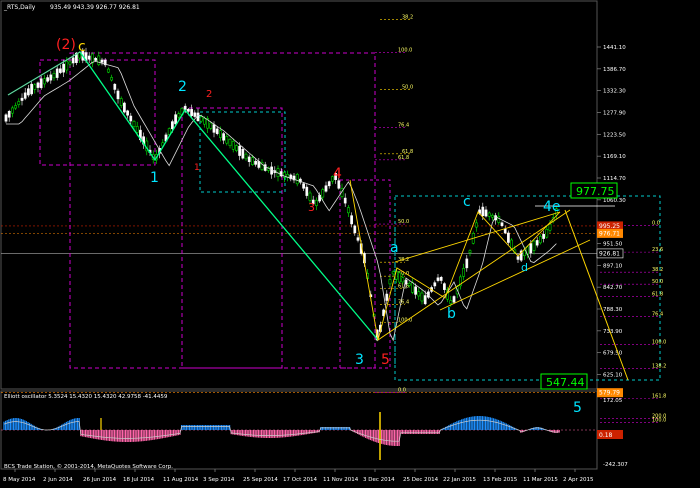  Describe the element at coordinates (613, 376) in the screenshot. I see `price-tick-label: 625.10` at that location.